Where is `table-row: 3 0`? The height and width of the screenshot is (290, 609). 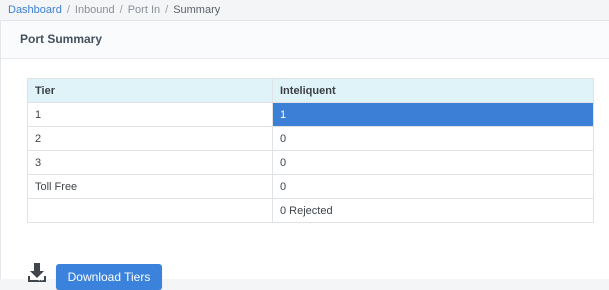
table-row: 3 0 is located at coordinates (310, 162).